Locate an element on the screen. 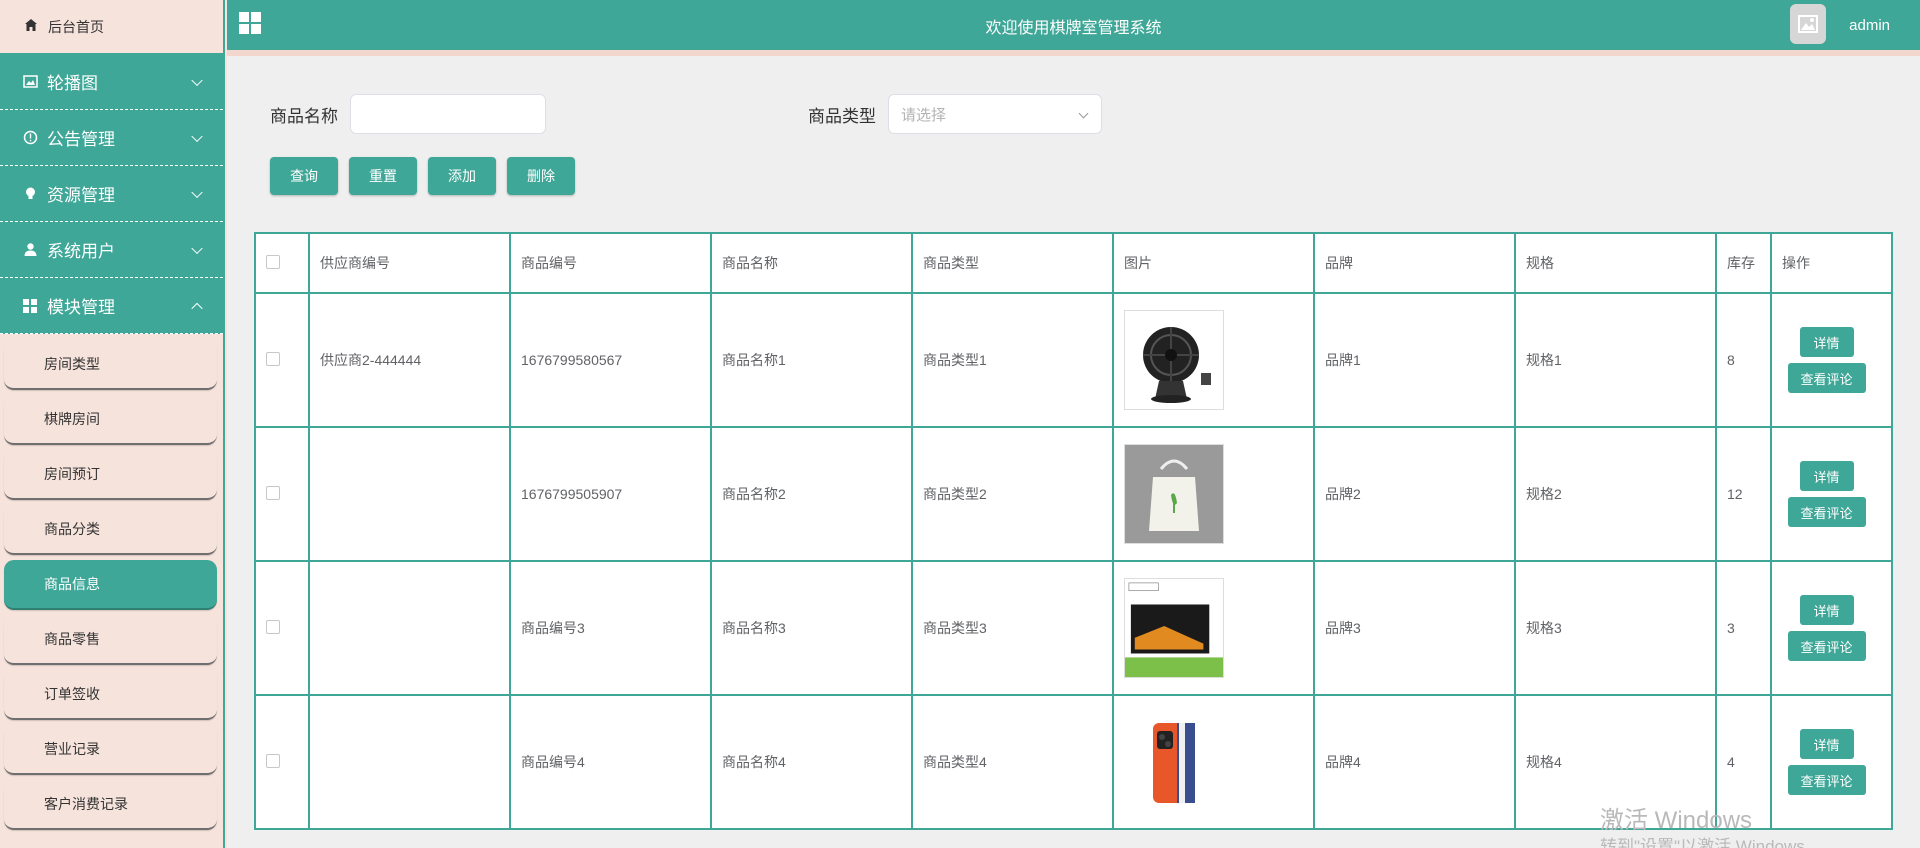  code-cell: 商品编号4 is located at coordinates (610, 762).